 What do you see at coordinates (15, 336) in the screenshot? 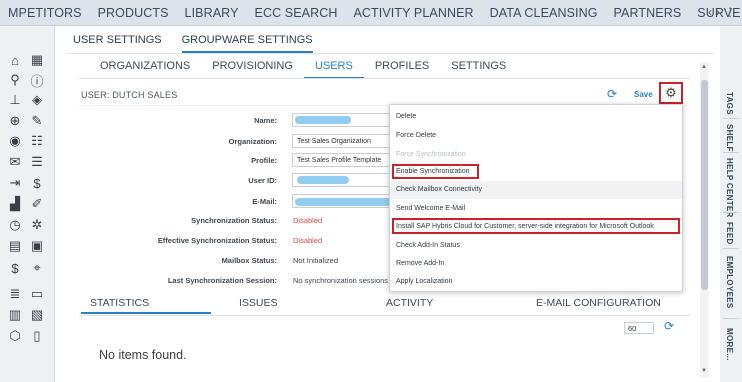
I see `box-icon: ⬡` at bounding box center [15, 336].